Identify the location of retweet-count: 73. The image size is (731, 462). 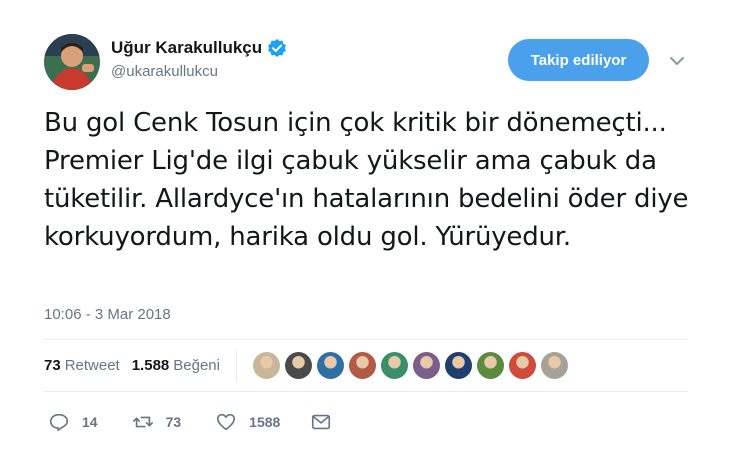
(52, 365).